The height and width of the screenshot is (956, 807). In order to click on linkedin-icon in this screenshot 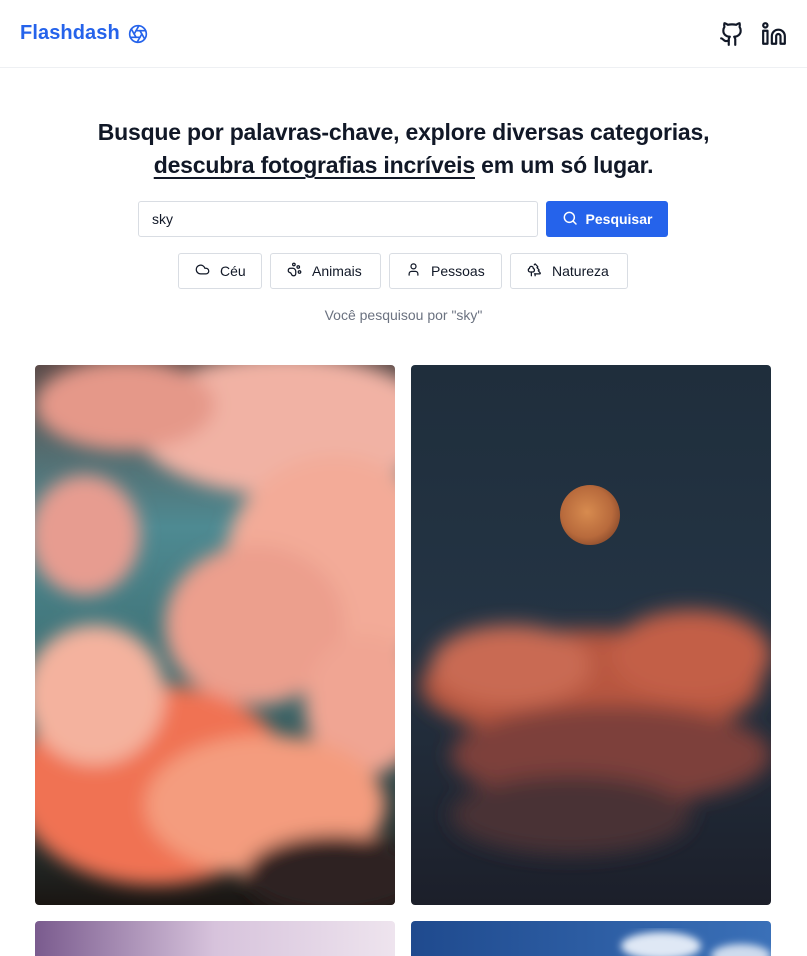, I will do `click(774, 34)`.